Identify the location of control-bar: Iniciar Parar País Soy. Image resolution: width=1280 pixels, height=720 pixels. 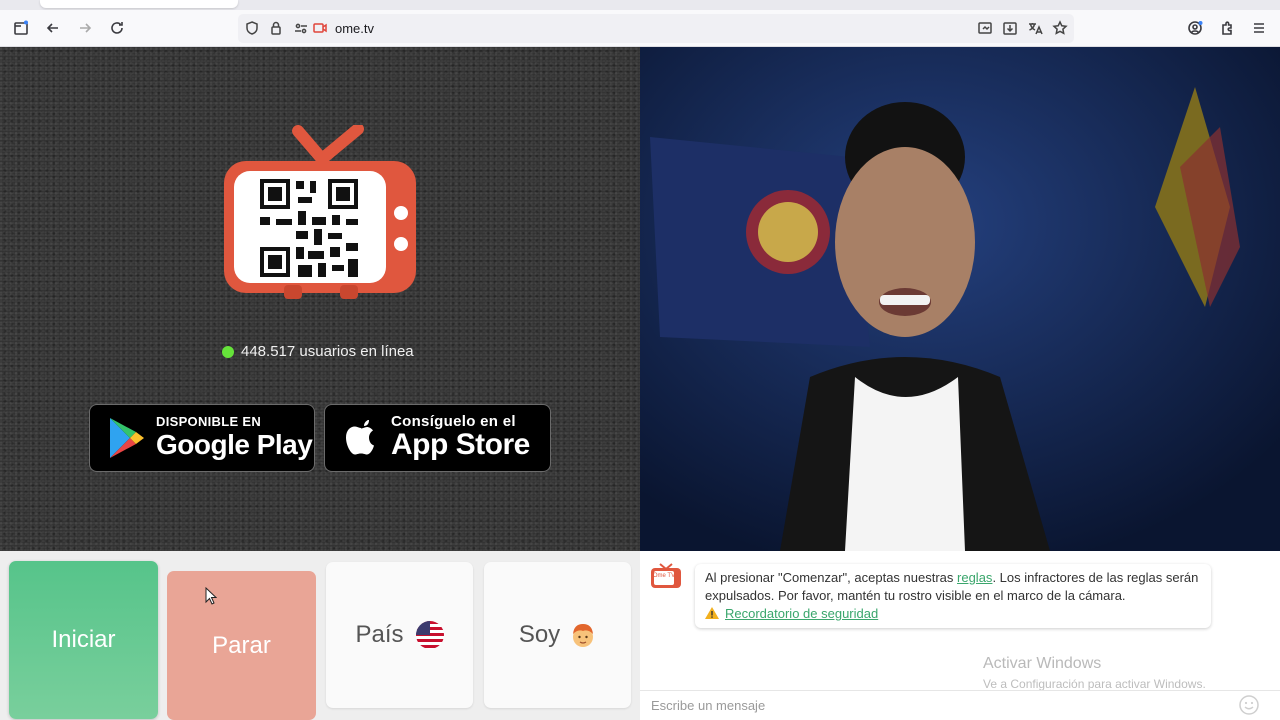
(320, 635).